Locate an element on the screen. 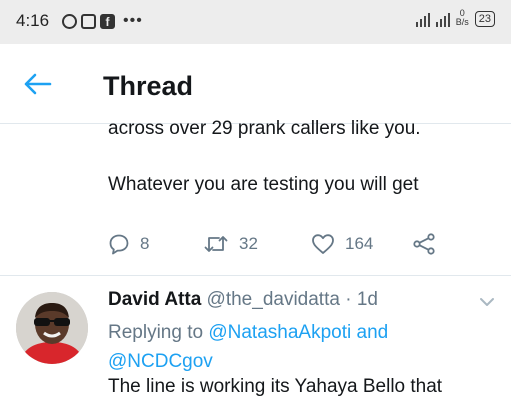 This screenshot has height=400, width=511. heart-icon is located at coordinates (323, 244).